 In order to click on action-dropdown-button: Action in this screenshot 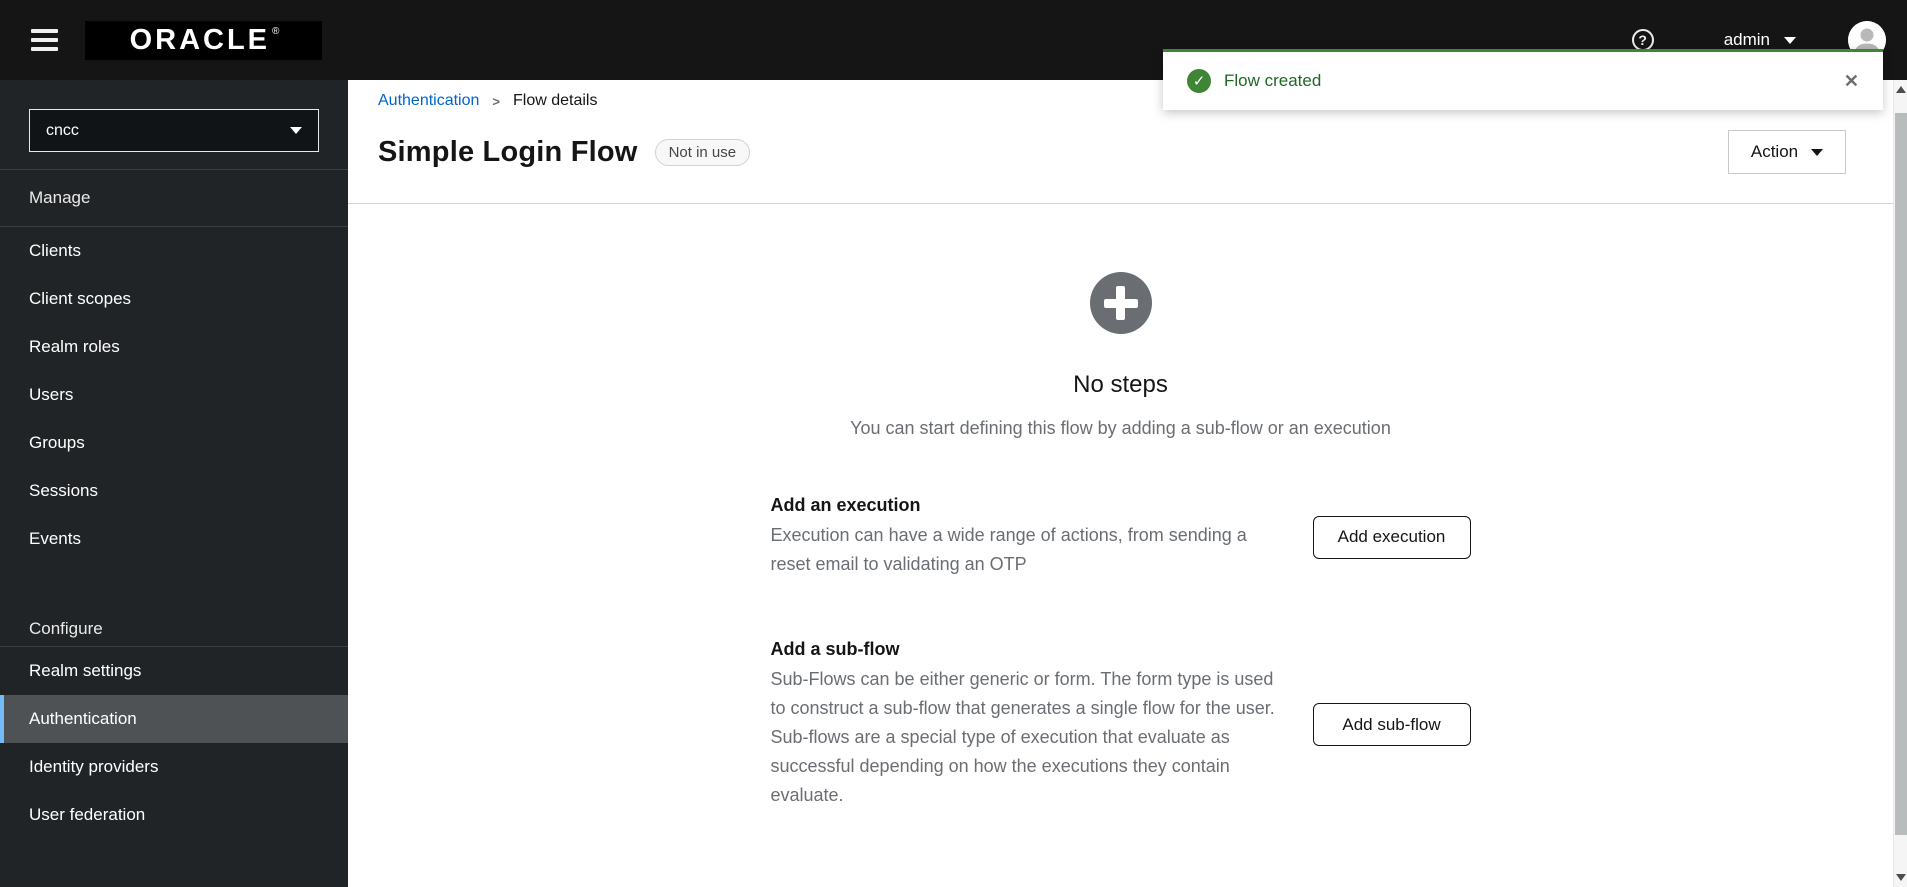, I will do `click(1787, 152)`.